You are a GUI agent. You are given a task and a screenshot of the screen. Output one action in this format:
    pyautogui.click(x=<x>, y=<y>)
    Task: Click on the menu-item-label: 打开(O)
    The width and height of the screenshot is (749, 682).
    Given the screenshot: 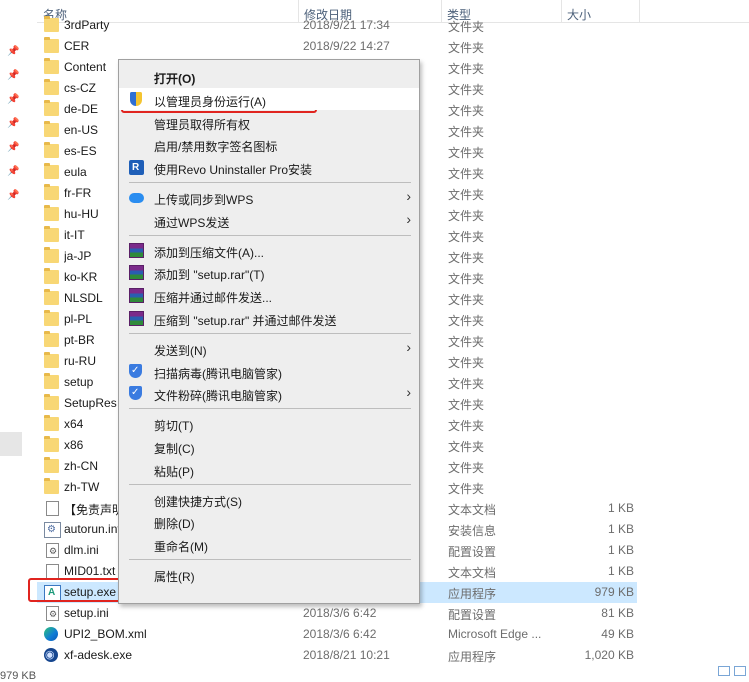 What is the action you would take?
    pyautogui.click(x=175, y=79)
    